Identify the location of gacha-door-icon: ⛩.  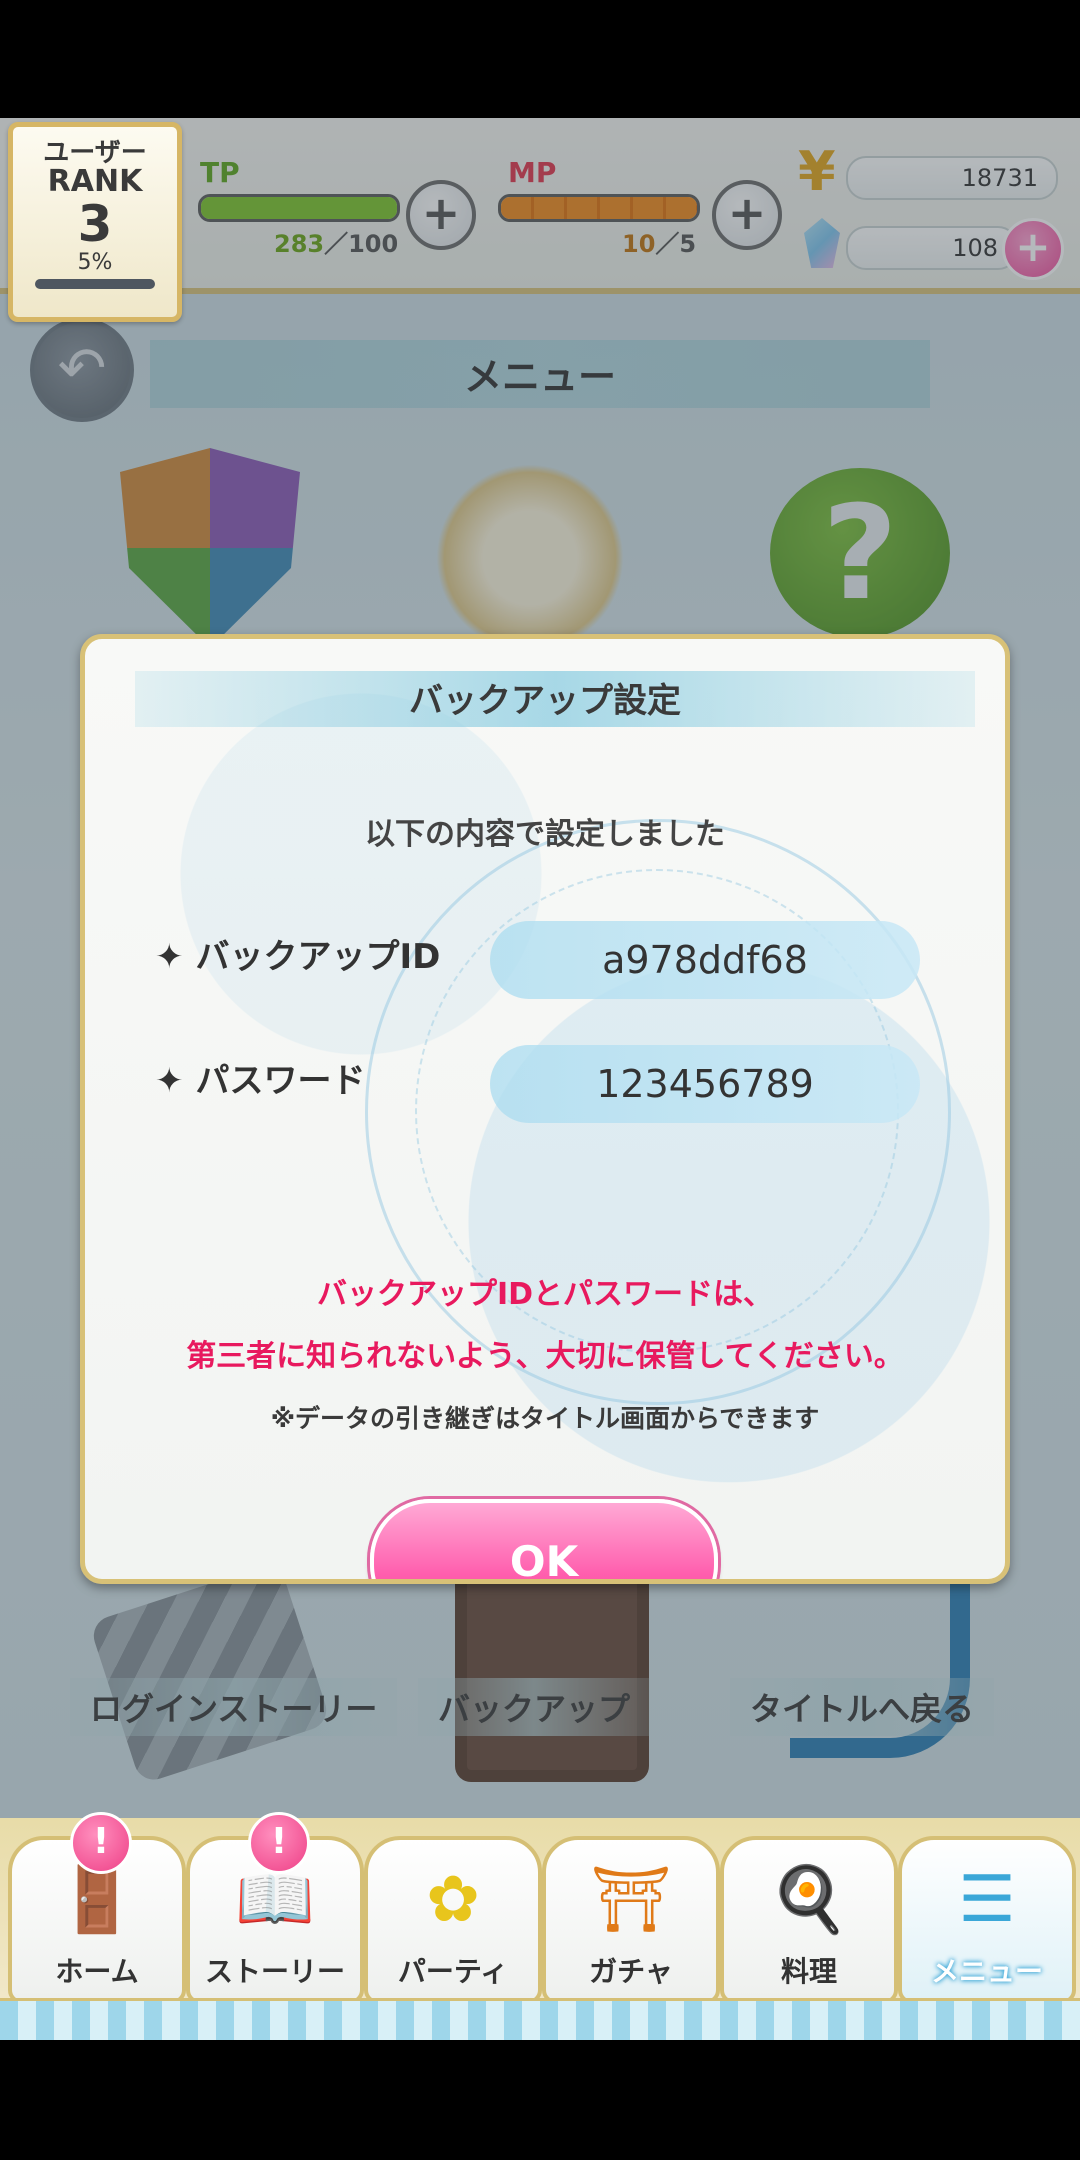
(631, 1900).